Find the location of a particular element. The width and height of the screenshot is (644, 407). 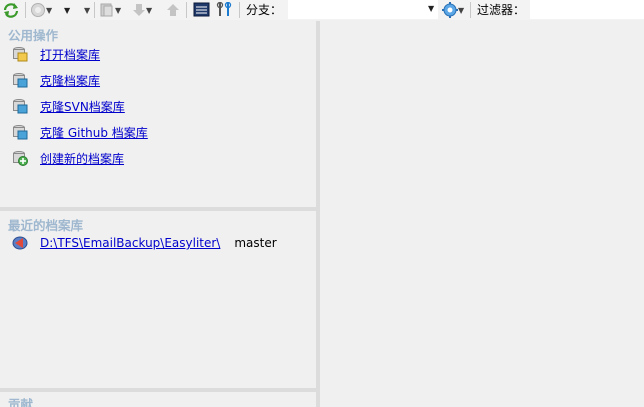

filter-label: 过滤器： is located at coordinates (501, 10).